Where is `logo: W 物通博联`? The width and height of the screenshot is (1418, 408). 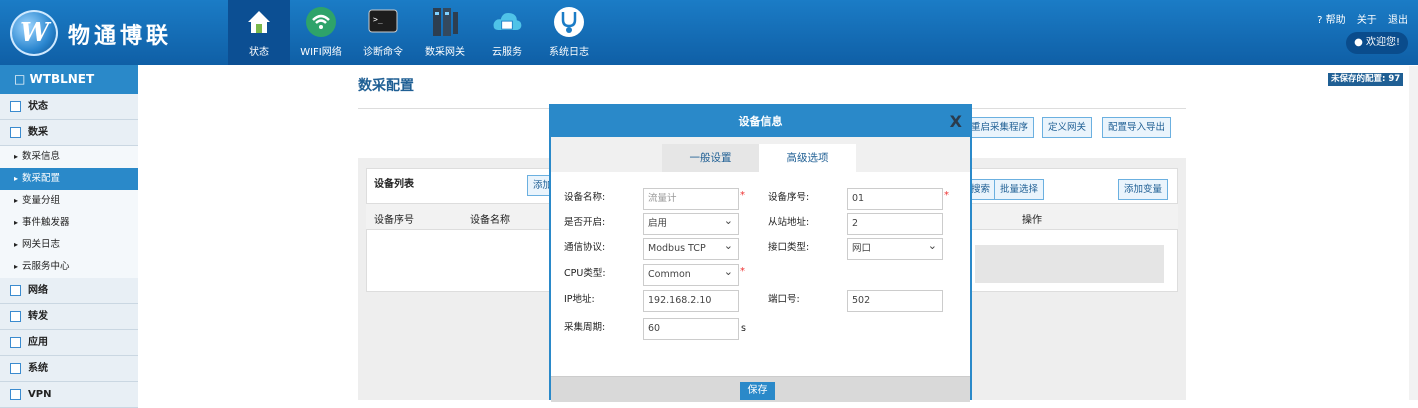
logo: W 物通博联 is located at coordinates (100, 33).